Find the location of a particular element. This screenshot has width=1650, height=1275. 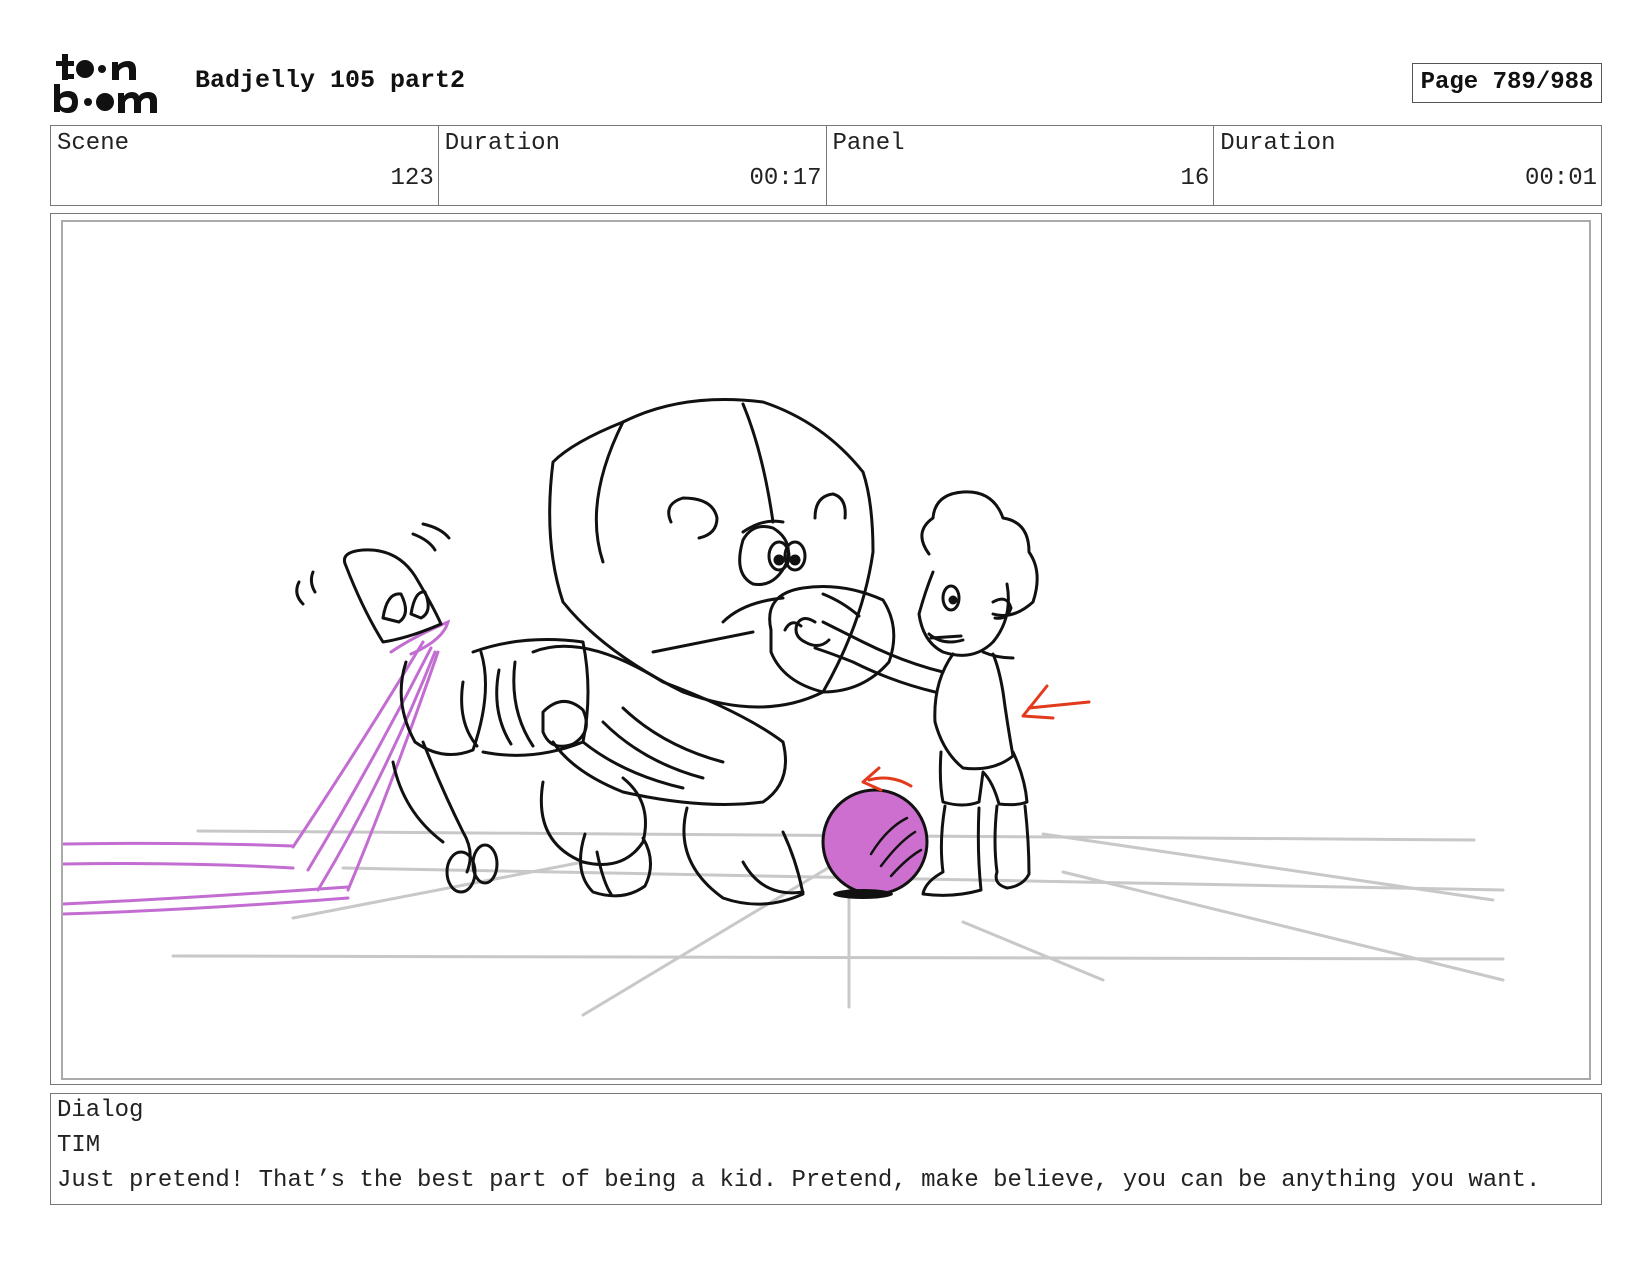

dialog-label: Dialog is located at coordinates (100, 1110).